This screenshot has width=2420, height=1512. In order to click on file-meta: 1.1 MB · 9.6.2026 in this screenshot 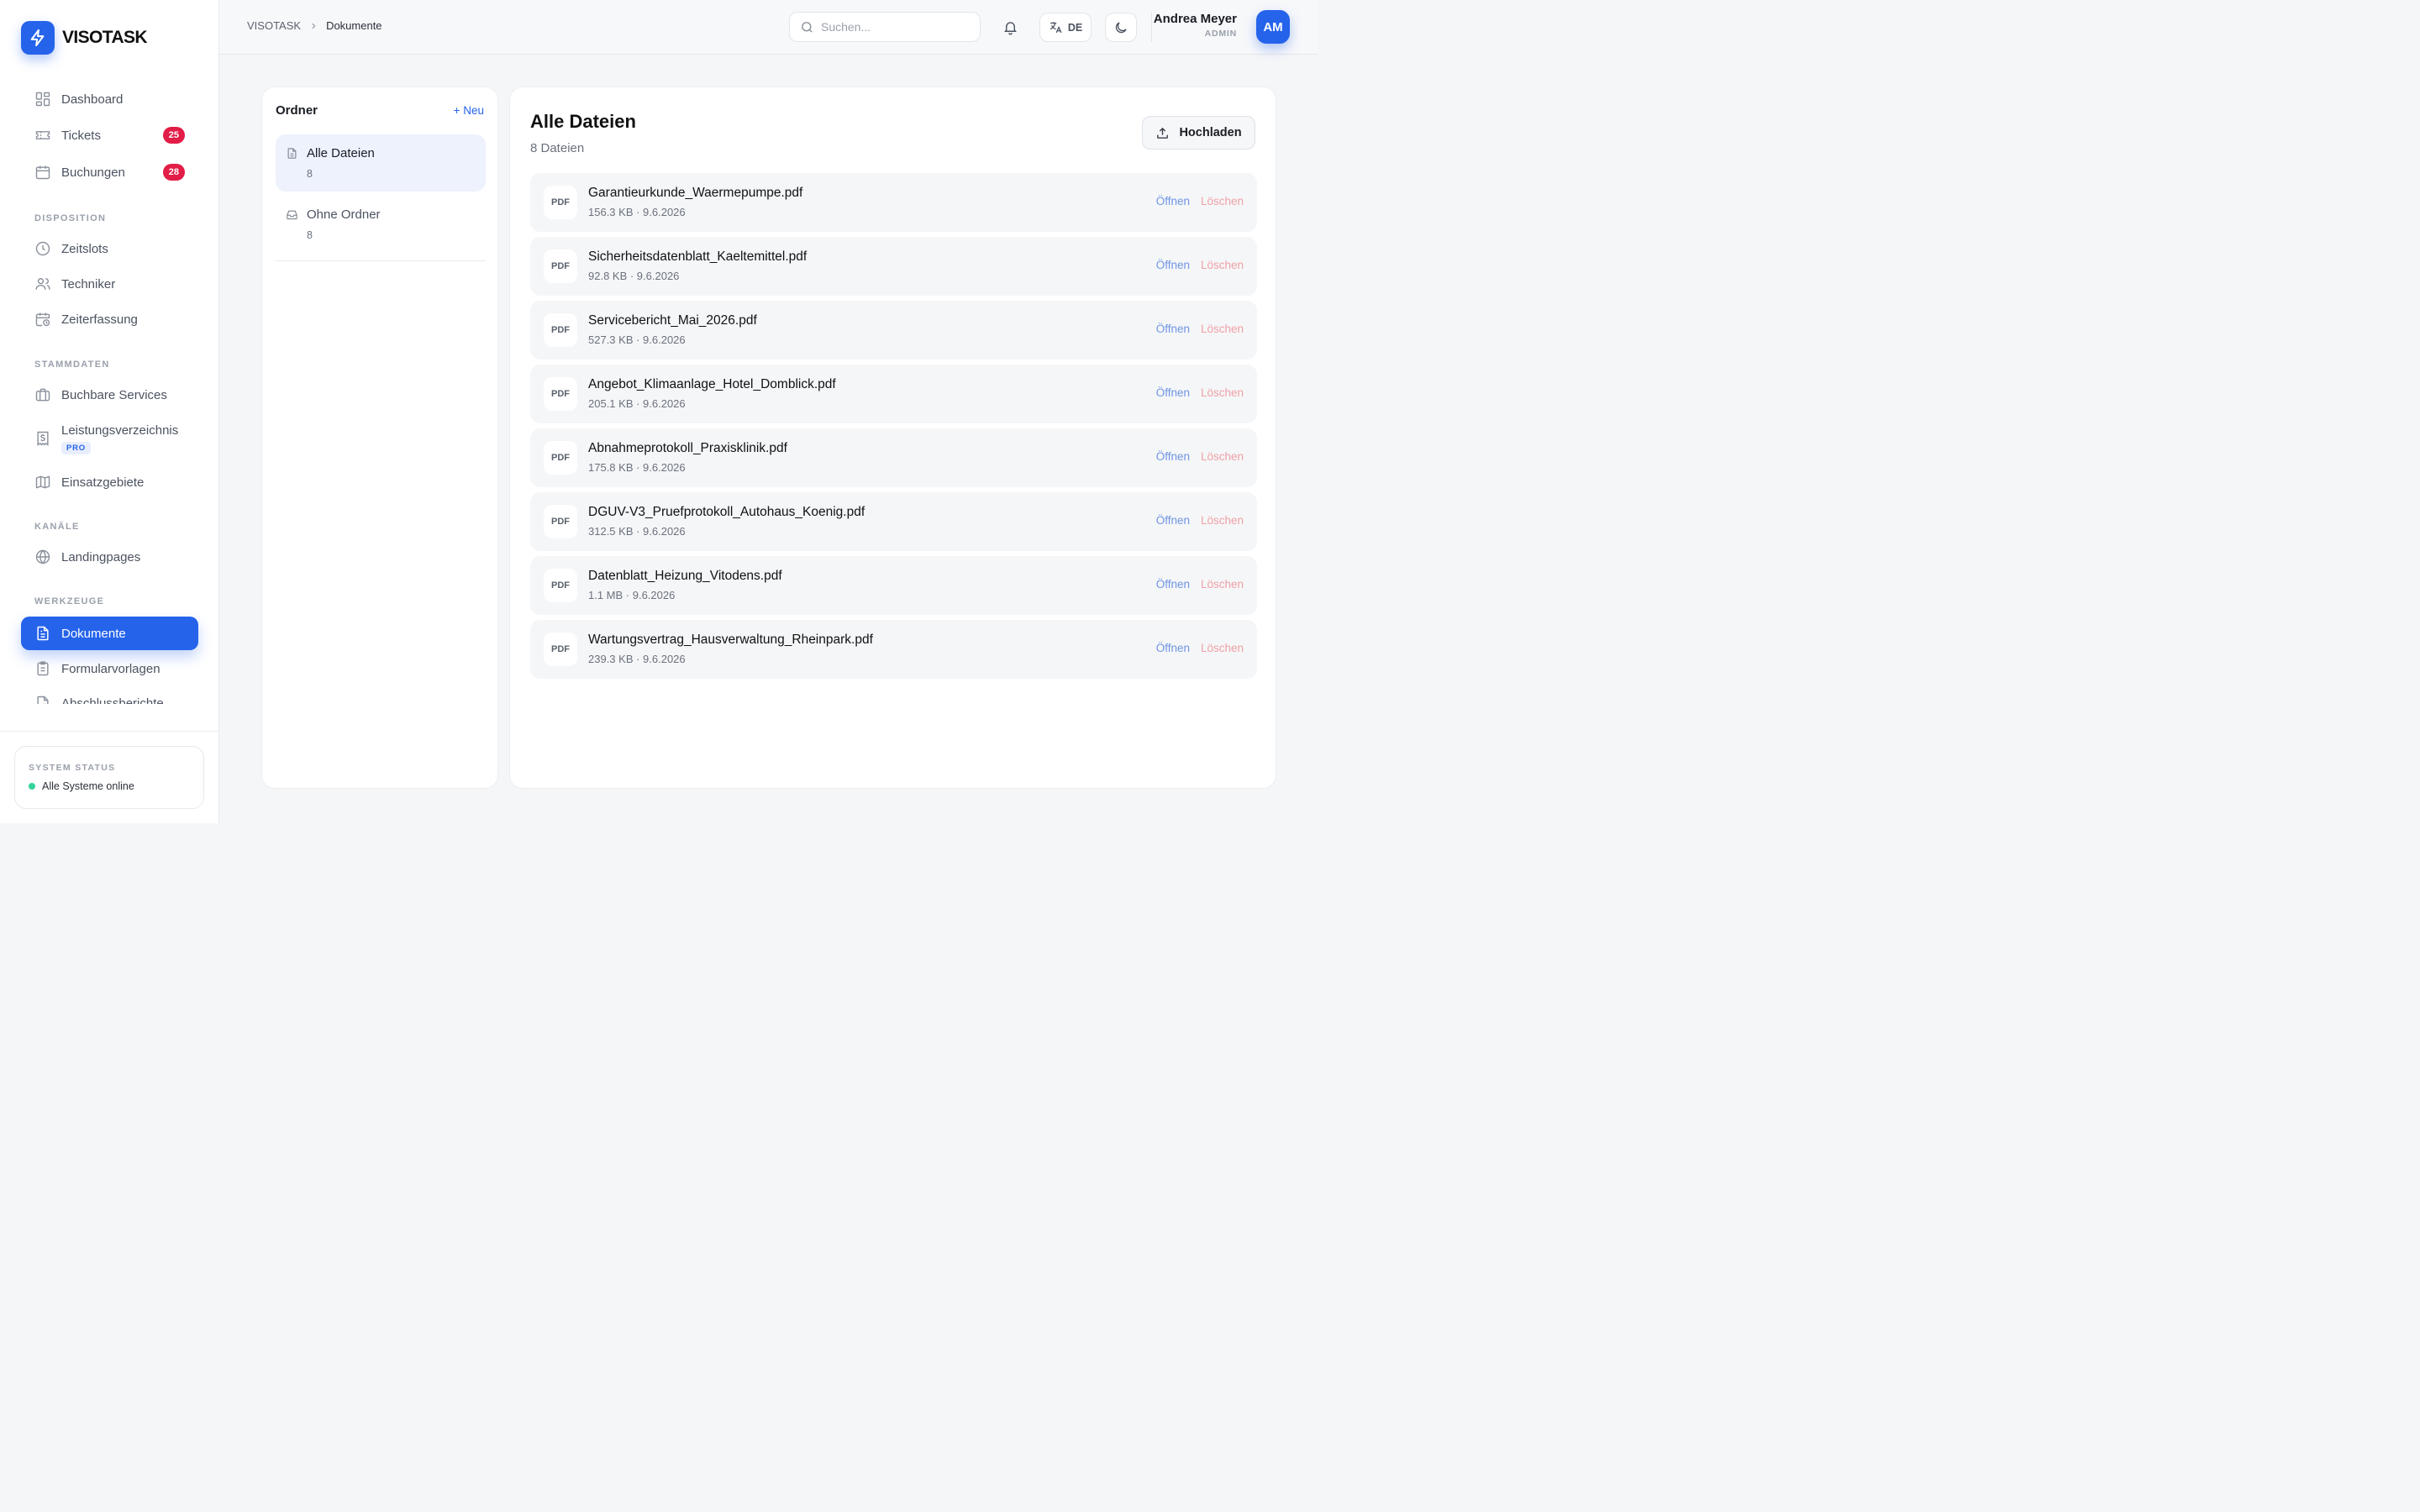, I will do `click(632, 595)`.